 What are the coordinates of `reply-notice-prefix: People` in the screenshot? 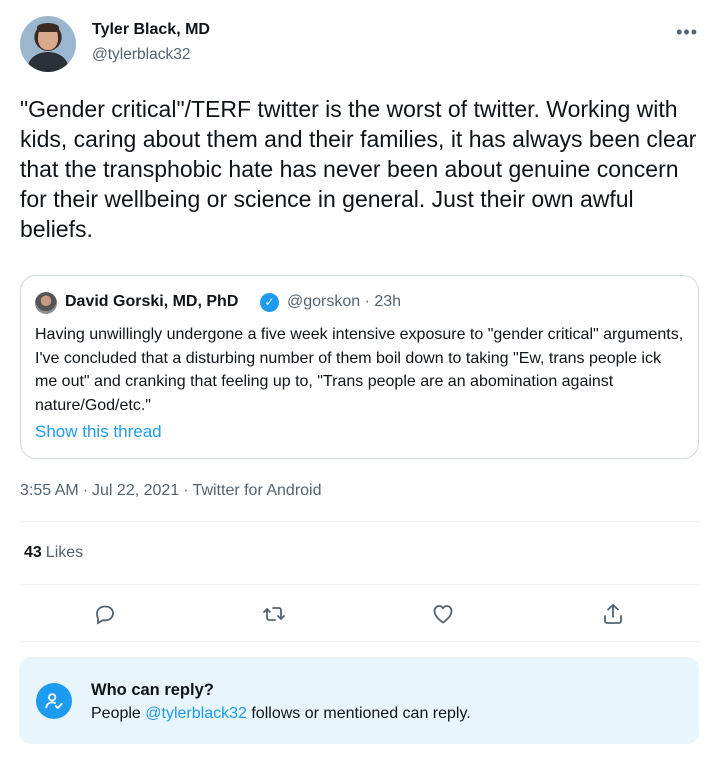 It's located at (116, 713).